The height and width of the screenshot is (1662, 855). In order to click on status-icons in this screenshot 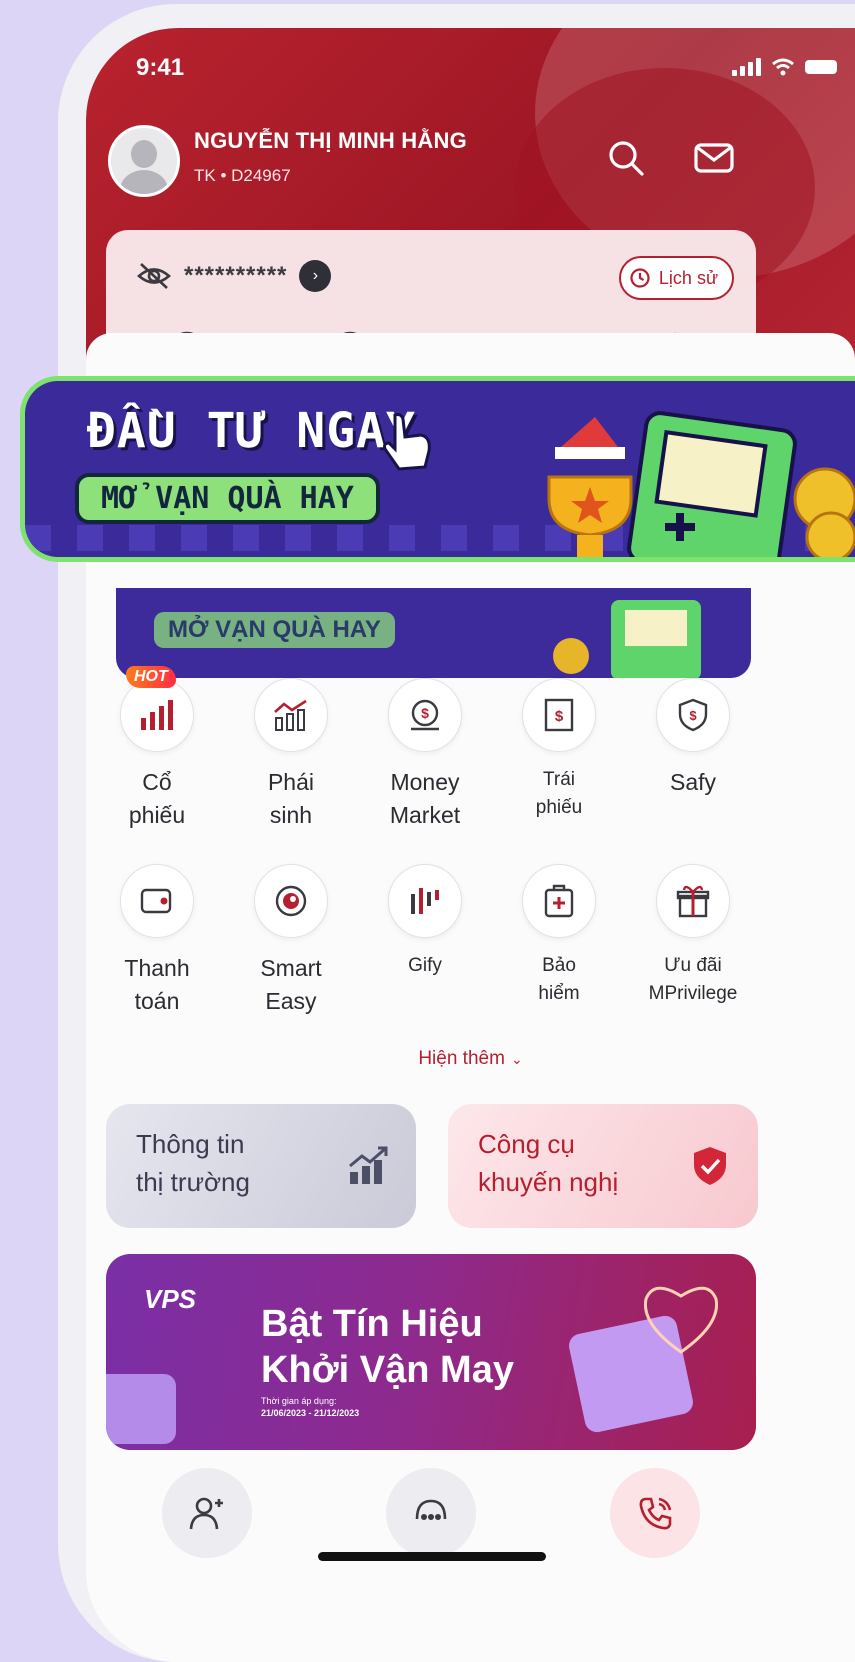, I will do `click(784, 67)`.